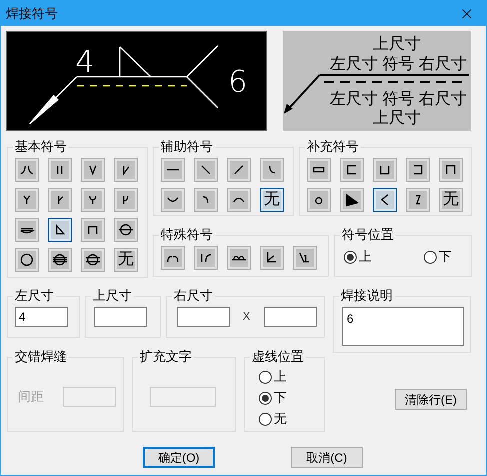 The height and width of the screenshot is (476, 487). What do you see at coordinates (166, 357) in the screenshot?
I see `group-label: 扩充文字` at bounding box center [166, 357].